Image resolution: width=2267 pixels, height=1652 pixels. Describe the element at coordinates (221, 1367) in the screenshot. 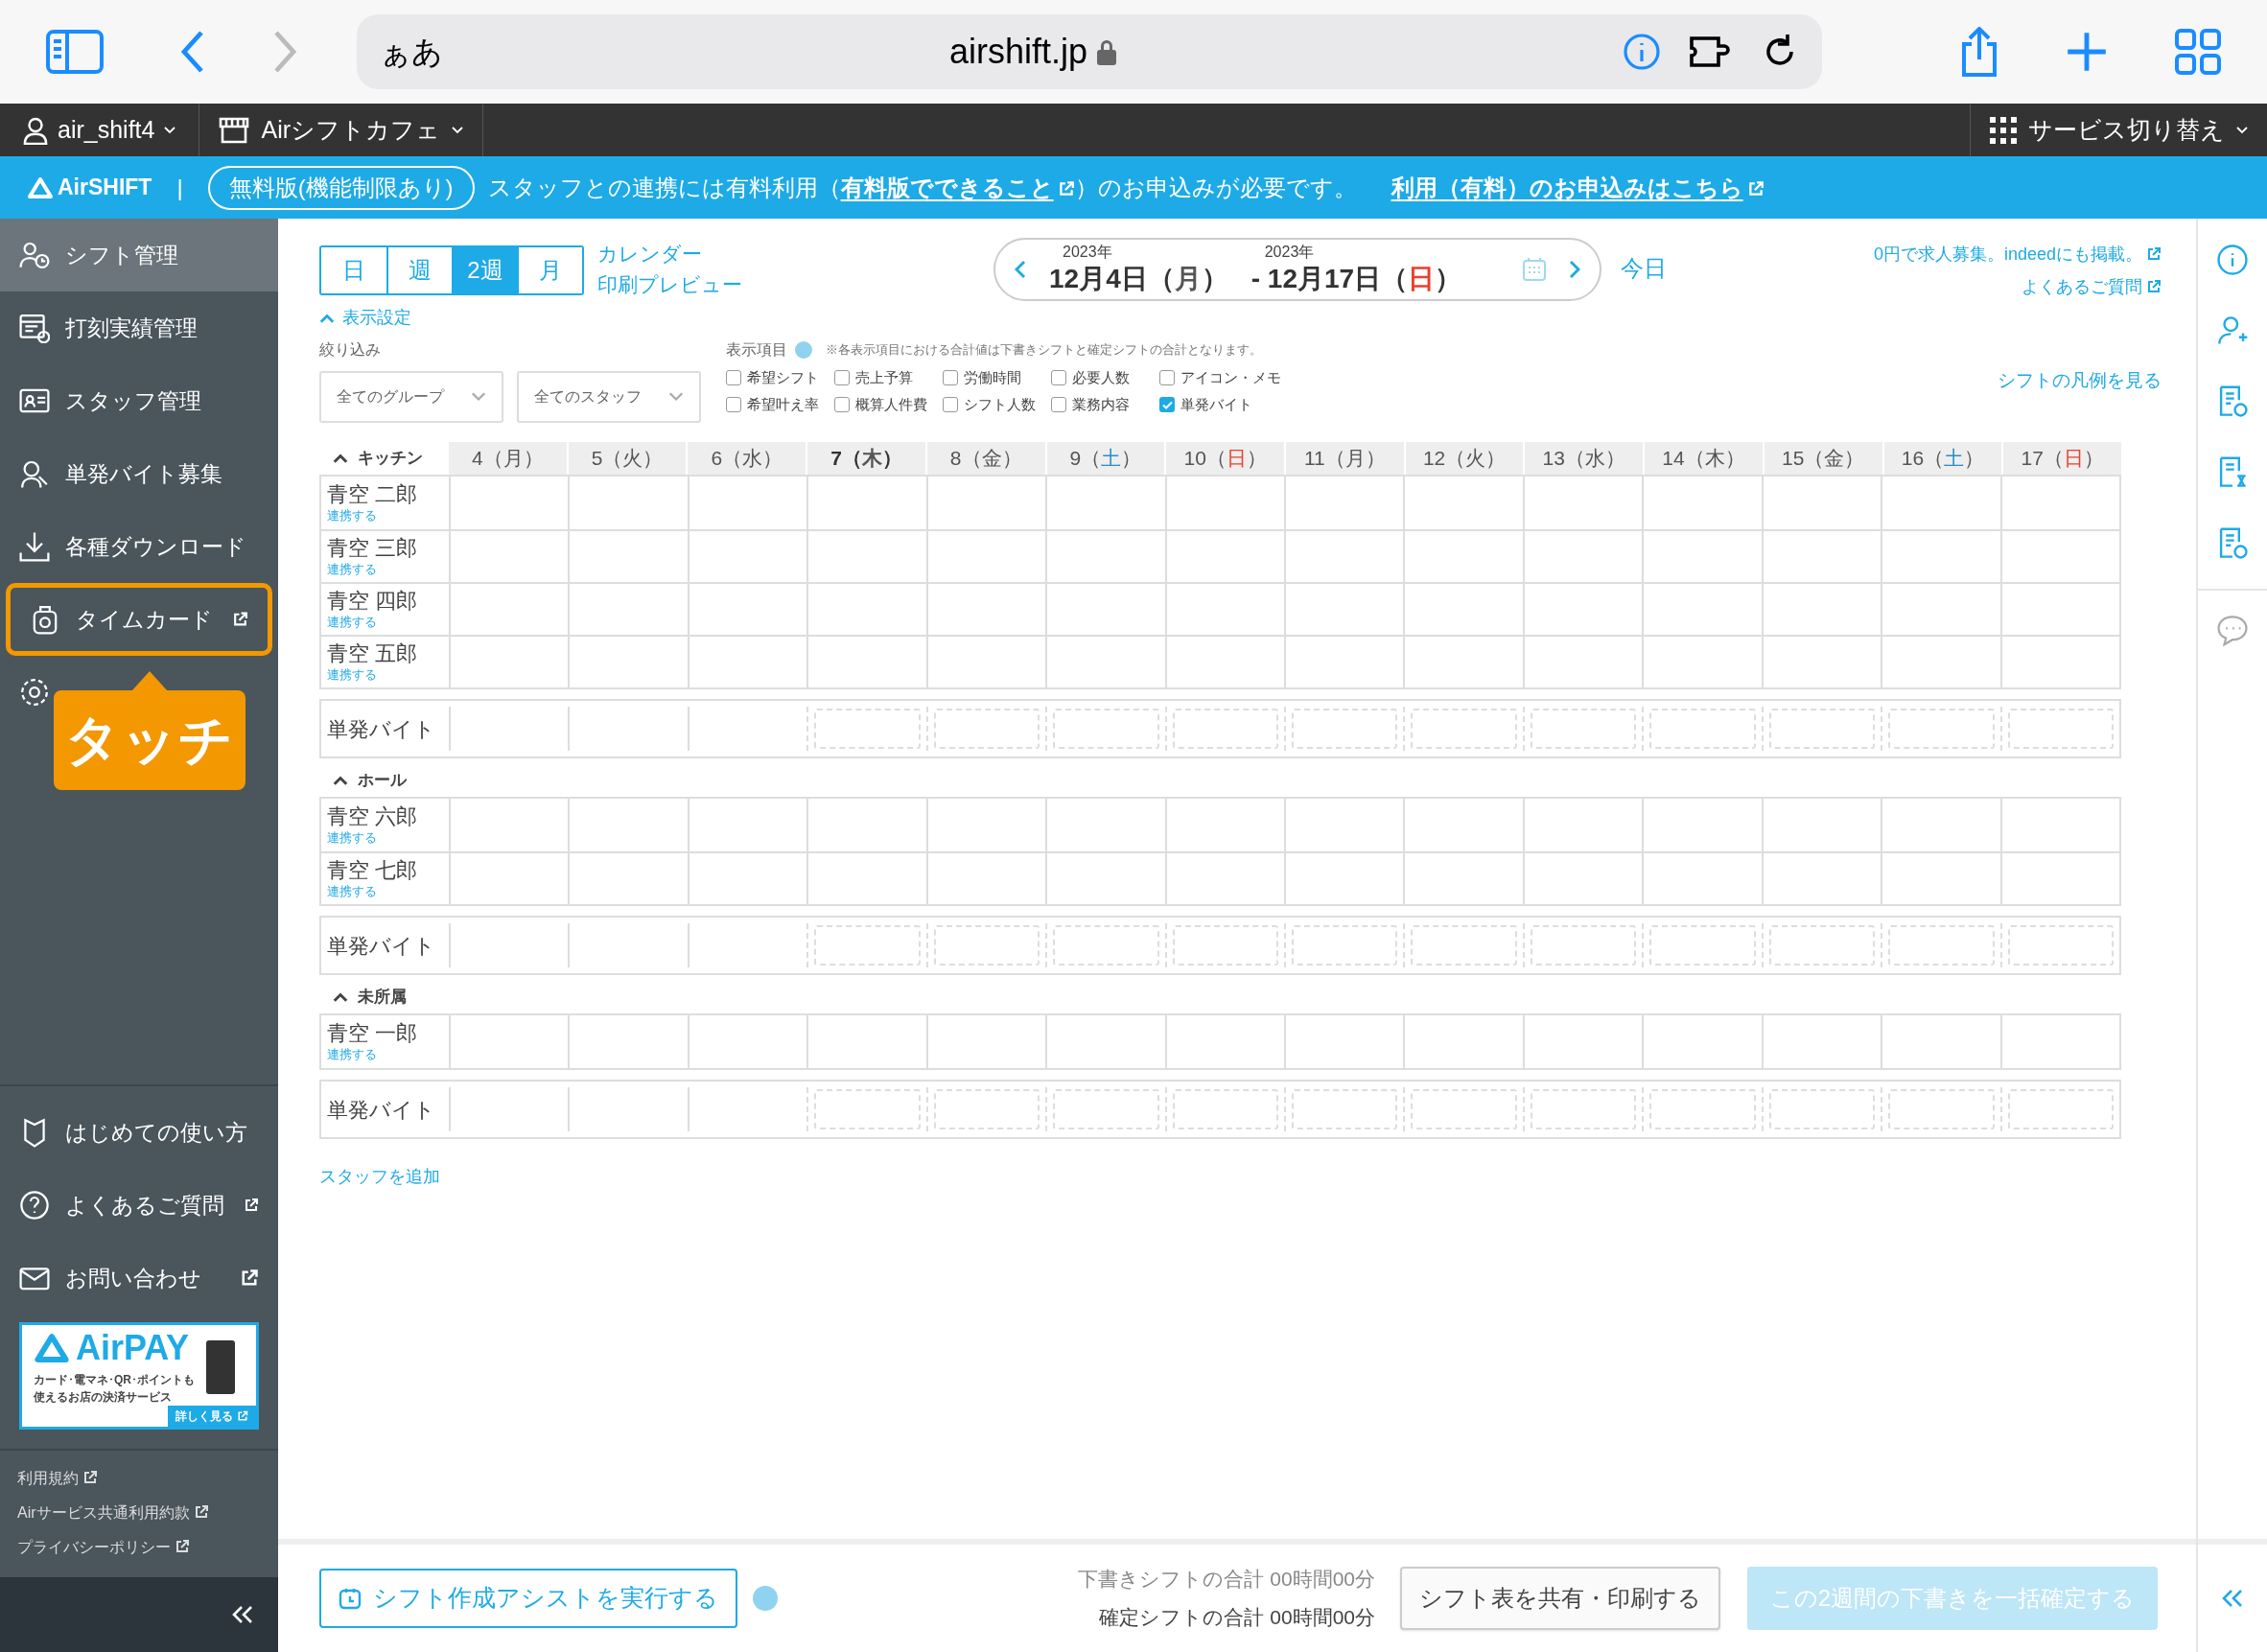

I see `card-reader-drawing` at that location.